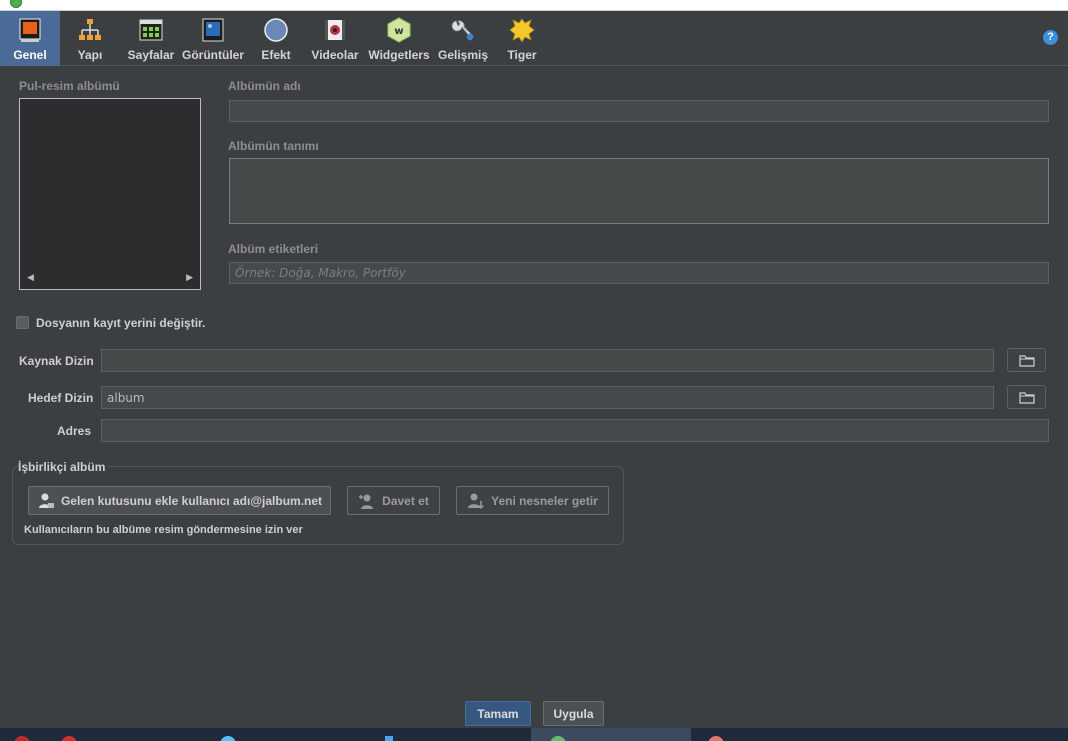 This screenshot has height=741, width=1068. Describe the element at coordinates (498, 713) in the screenshot. I see `ok-button: Tamam` at that location.